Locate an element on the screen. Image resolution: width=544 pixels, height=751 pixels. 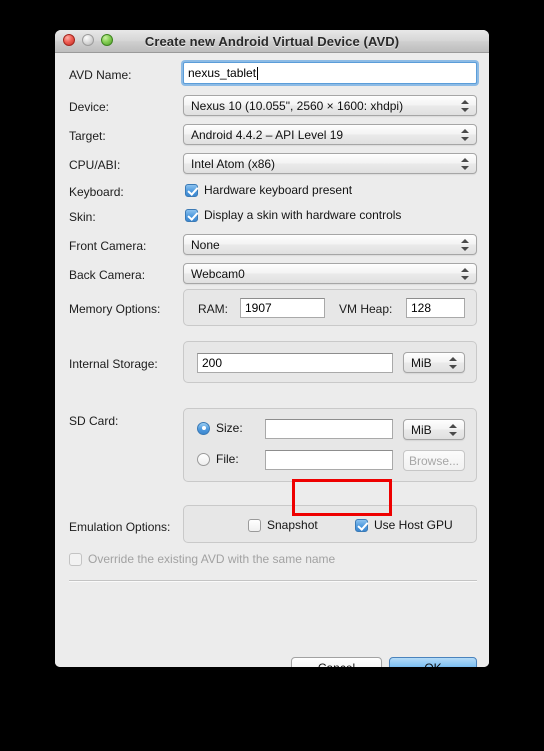
text-caret is located at coordinates (258, 73).